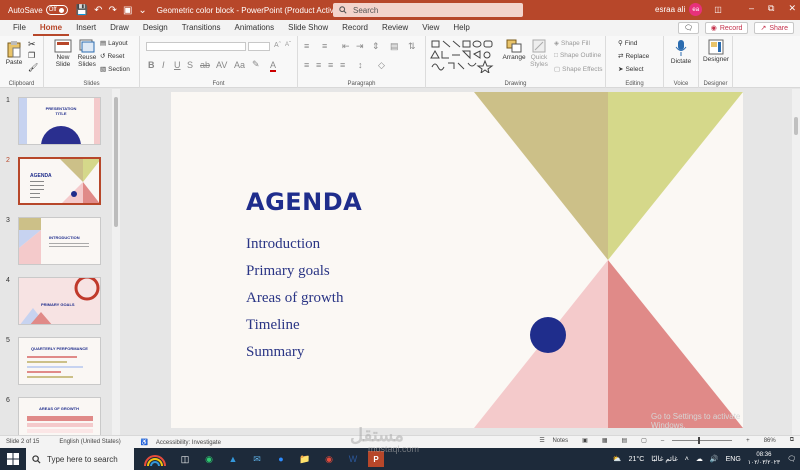 This screenshot has width=800, height=470. What do you see at coordinates (774, 28) in the screenshot?
I see `share-button: ↗ Share` at bounding box center [774, 28].